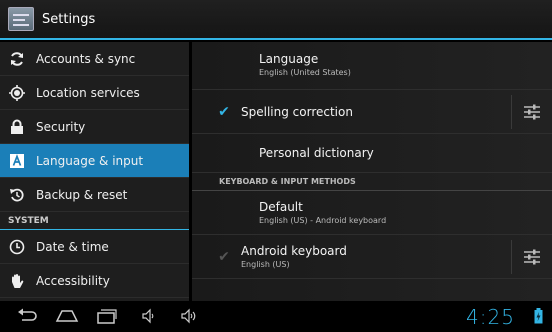 The height and width of the screenshot is (332, 552). I want to click on preference-summary: English (US) - Android keyboard, so click(323, 220).